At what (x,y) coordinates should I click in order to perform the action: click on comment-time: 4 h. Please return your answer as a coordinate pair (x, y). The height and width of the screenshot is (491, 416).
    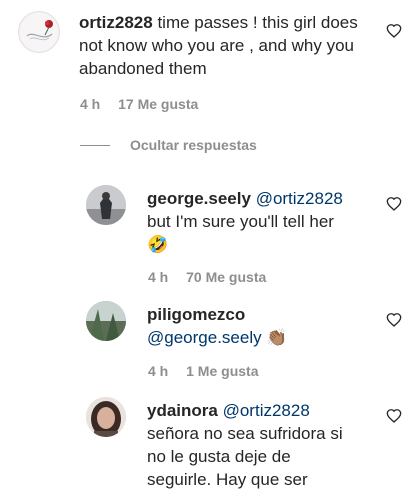
    Looking at the image, I should click on (90, 104).